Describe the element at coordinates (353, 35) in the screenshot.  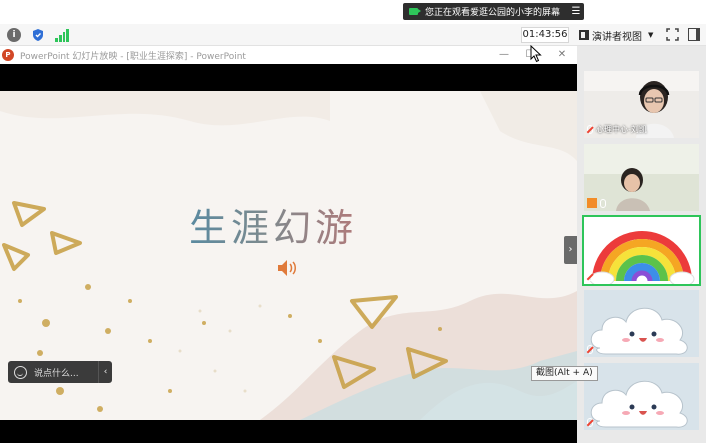
I see `meeting-toolbar: i 01:43:56 演讲者视图 ▼` at that location.